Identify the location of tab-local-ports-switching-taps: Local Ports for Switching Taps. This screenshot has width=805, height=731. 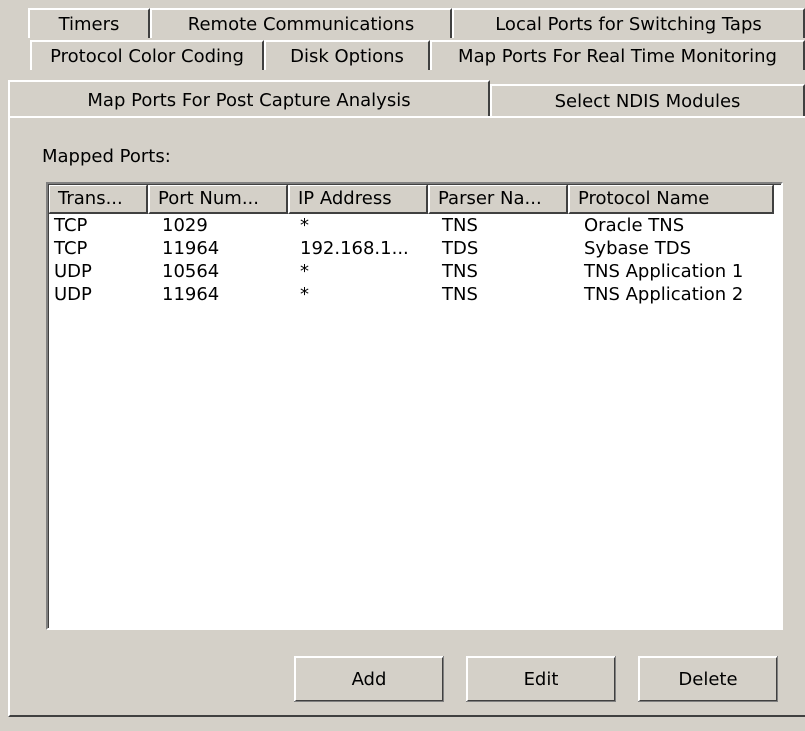
(628, 23).